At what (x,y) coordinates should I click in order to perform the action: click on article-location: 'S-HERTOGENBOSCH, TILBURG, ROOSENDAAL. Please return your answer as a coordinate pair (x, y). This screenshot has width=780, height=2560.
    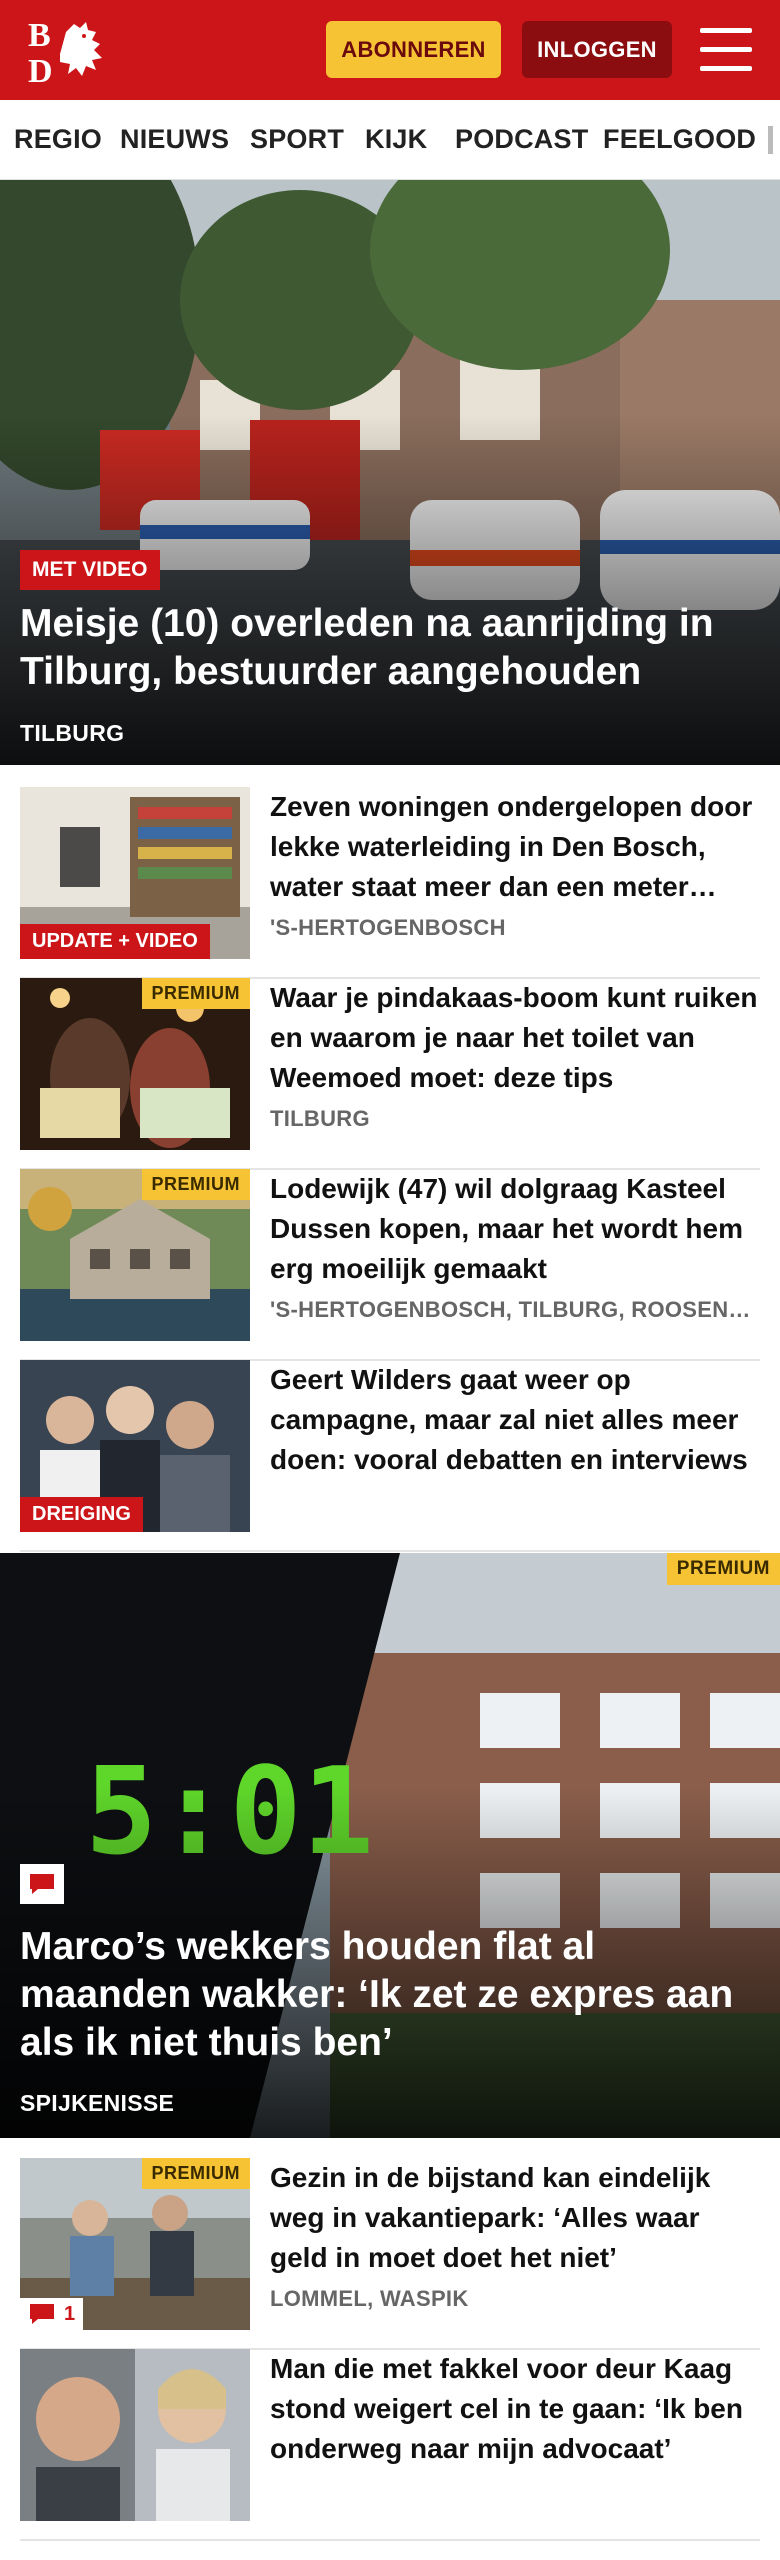
    Looking at the image, I should click on (515, 1309).